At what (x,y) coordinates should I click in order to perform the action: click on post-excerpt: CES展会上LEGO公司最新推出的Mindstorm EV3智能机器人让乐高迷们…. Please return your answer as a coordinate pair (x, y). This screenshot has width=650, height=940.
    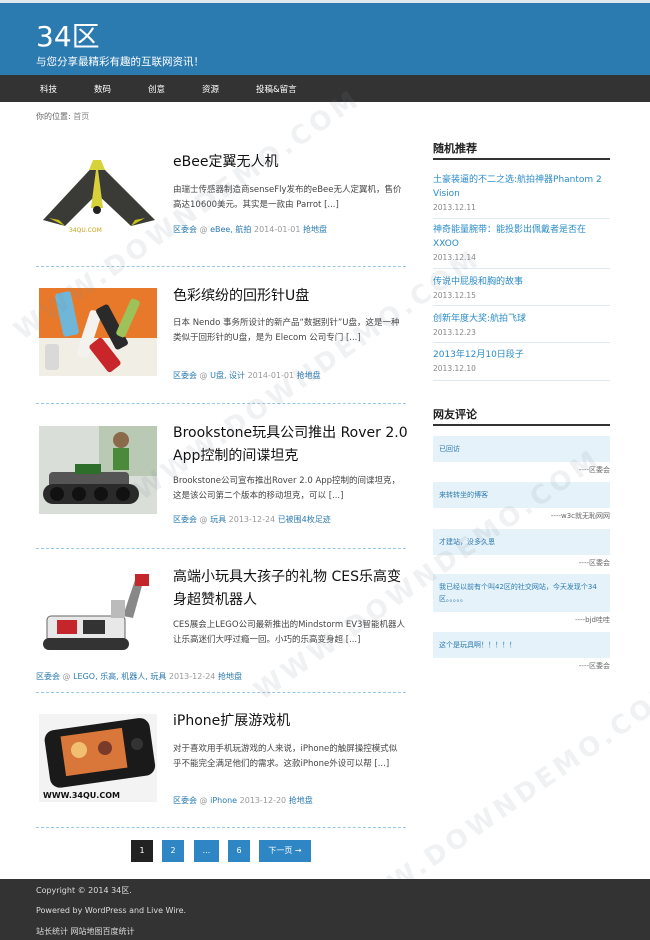
    Looking at the image, I should click on (289, 632).